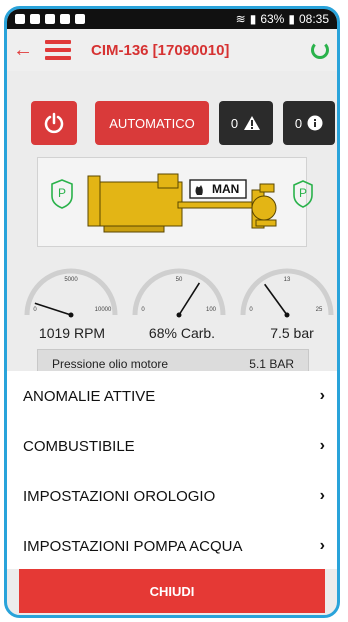  What do you see at coordinates (79, 446) in the screenshot?
I see `menu-item-label: COMBUSTIBILE` at bounding box center [79, 446].